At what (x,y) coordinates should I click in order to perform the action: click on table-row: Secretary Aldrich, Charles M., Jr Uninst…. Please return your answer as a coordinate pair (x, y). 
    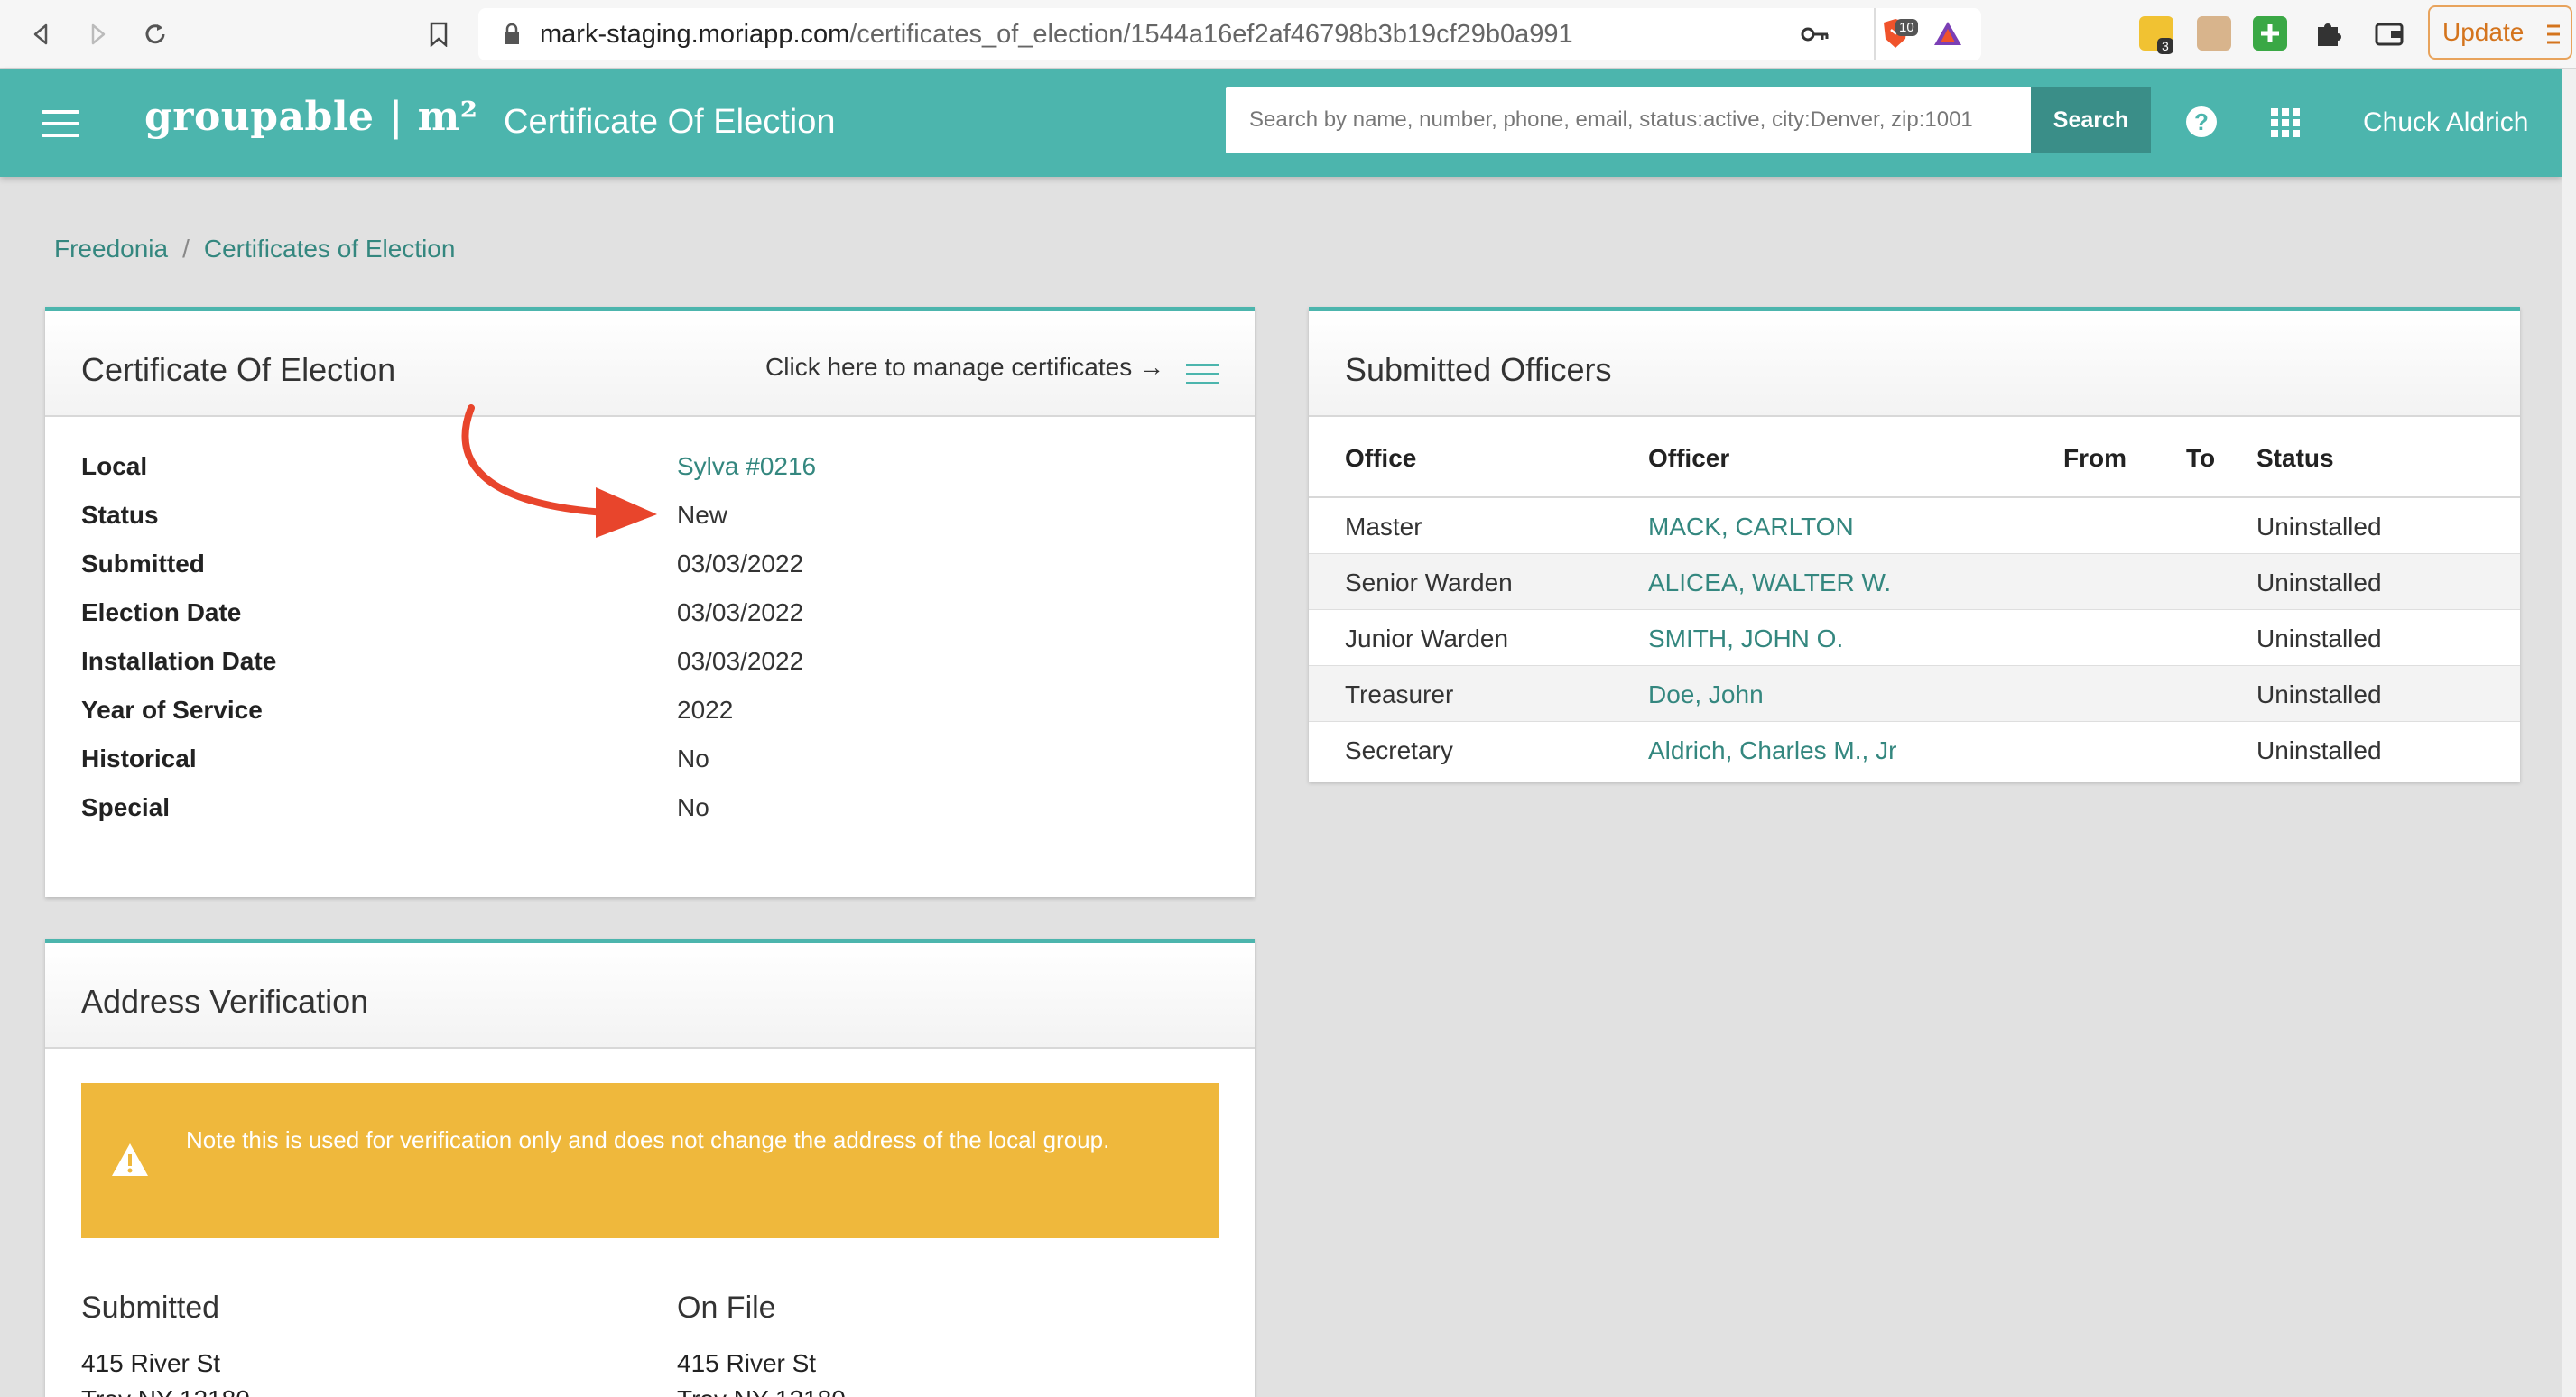
    Looking at the image, I should click on (1915, 750).